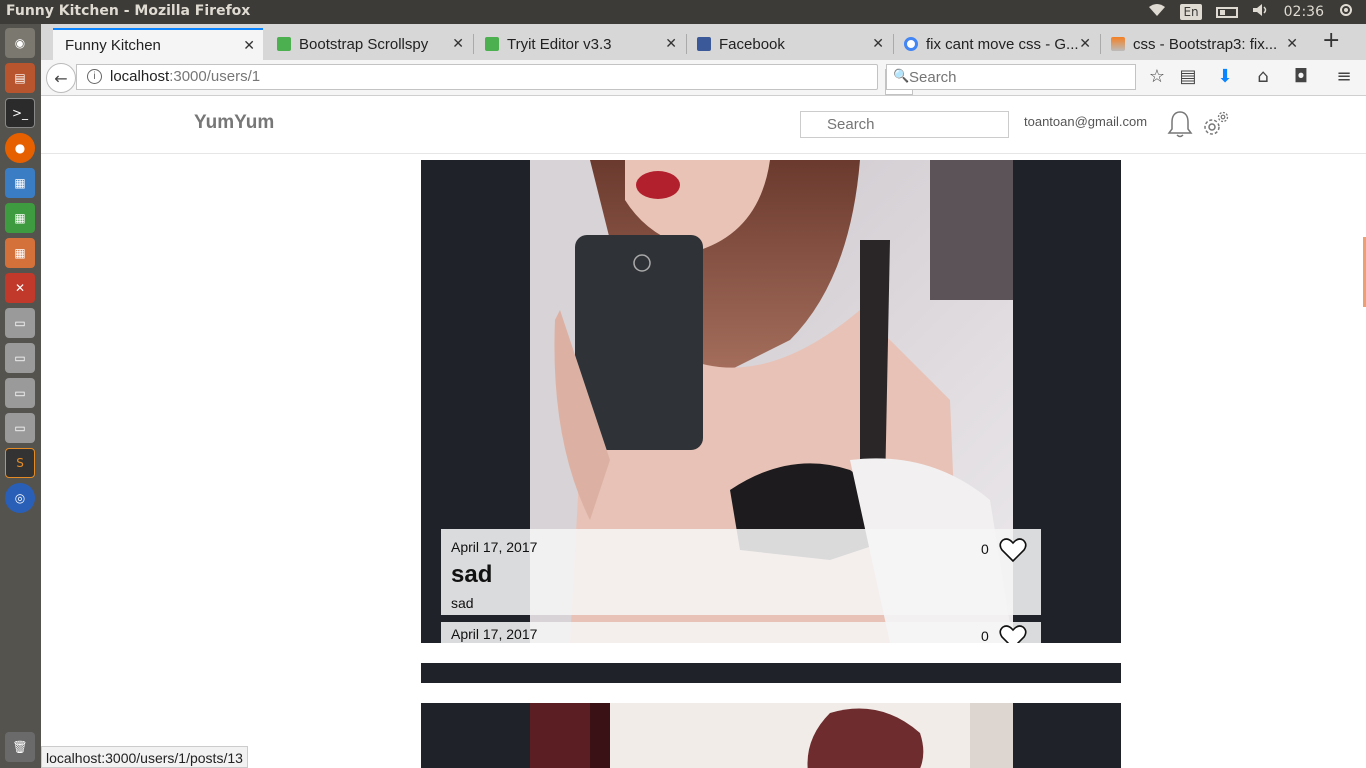 This screenshot has width=1366, height=768. I want to click on post-info-overlay: April 17, 2017 0 sad sad, so click(741, 572).